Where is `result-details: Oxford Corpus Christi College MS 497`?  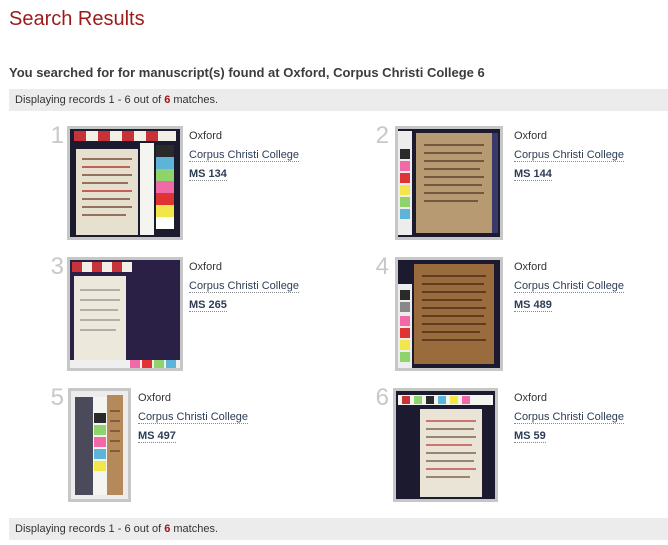
result-details: Oxford Corpus Christi College MS 497 is located at coordinates (193, 417).